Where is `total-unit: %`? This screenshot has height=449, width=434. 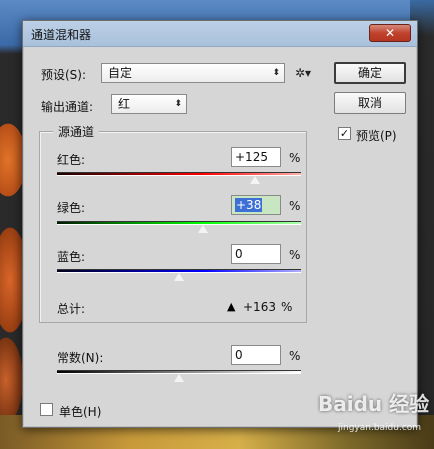 total-unit: % is located at coordinates (287, 307).